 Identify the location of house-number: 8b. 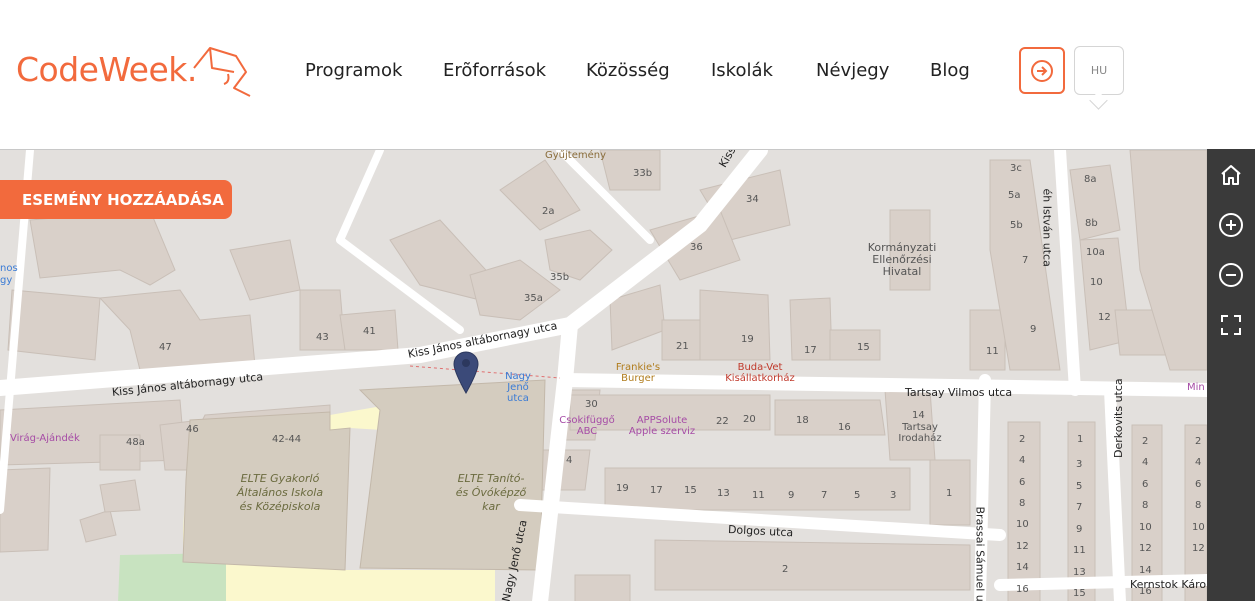
(1091, 223).